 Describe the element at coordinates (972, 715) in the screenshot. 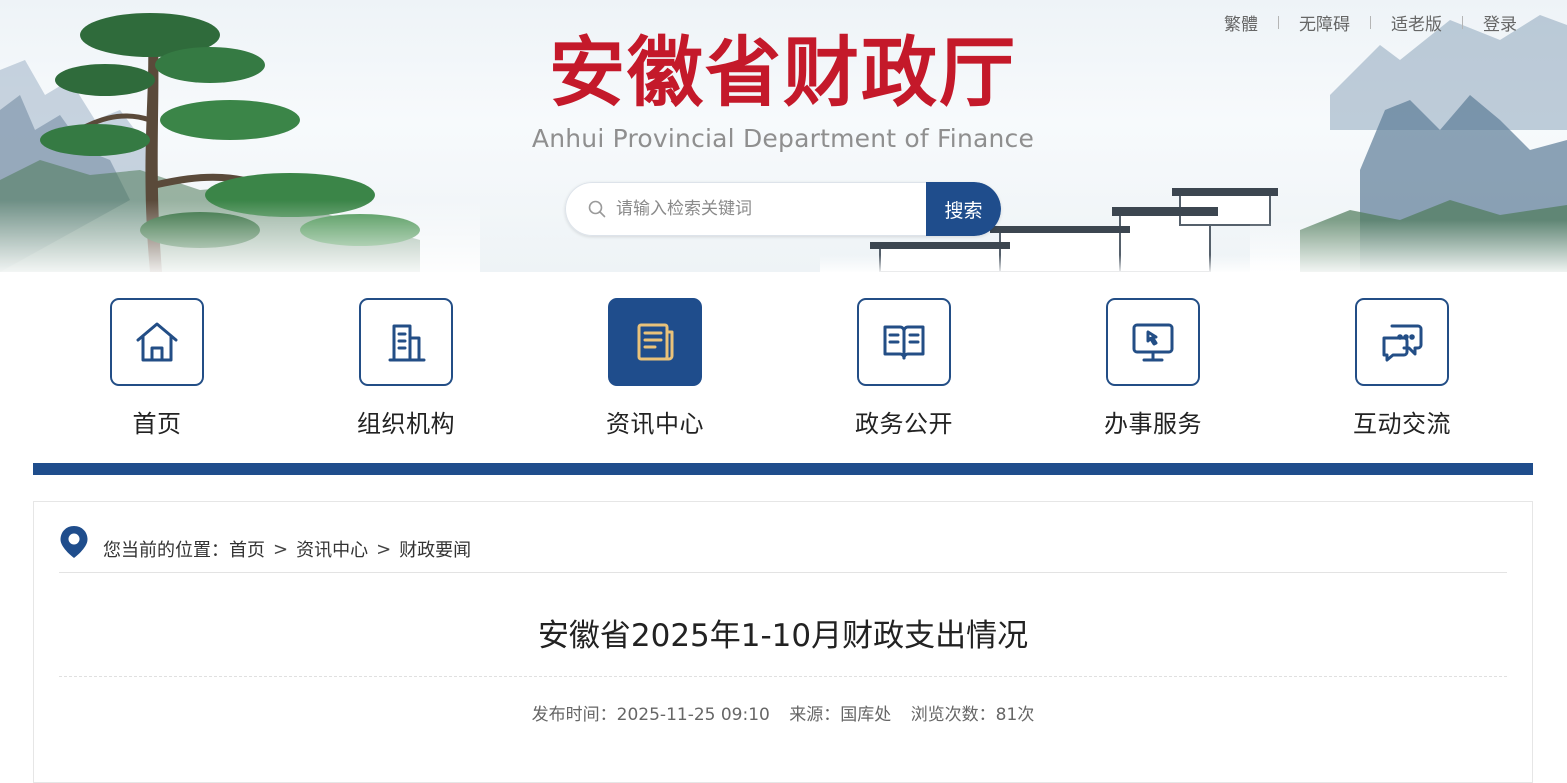

I see `view-count: 浏览次数：81次` at that location.